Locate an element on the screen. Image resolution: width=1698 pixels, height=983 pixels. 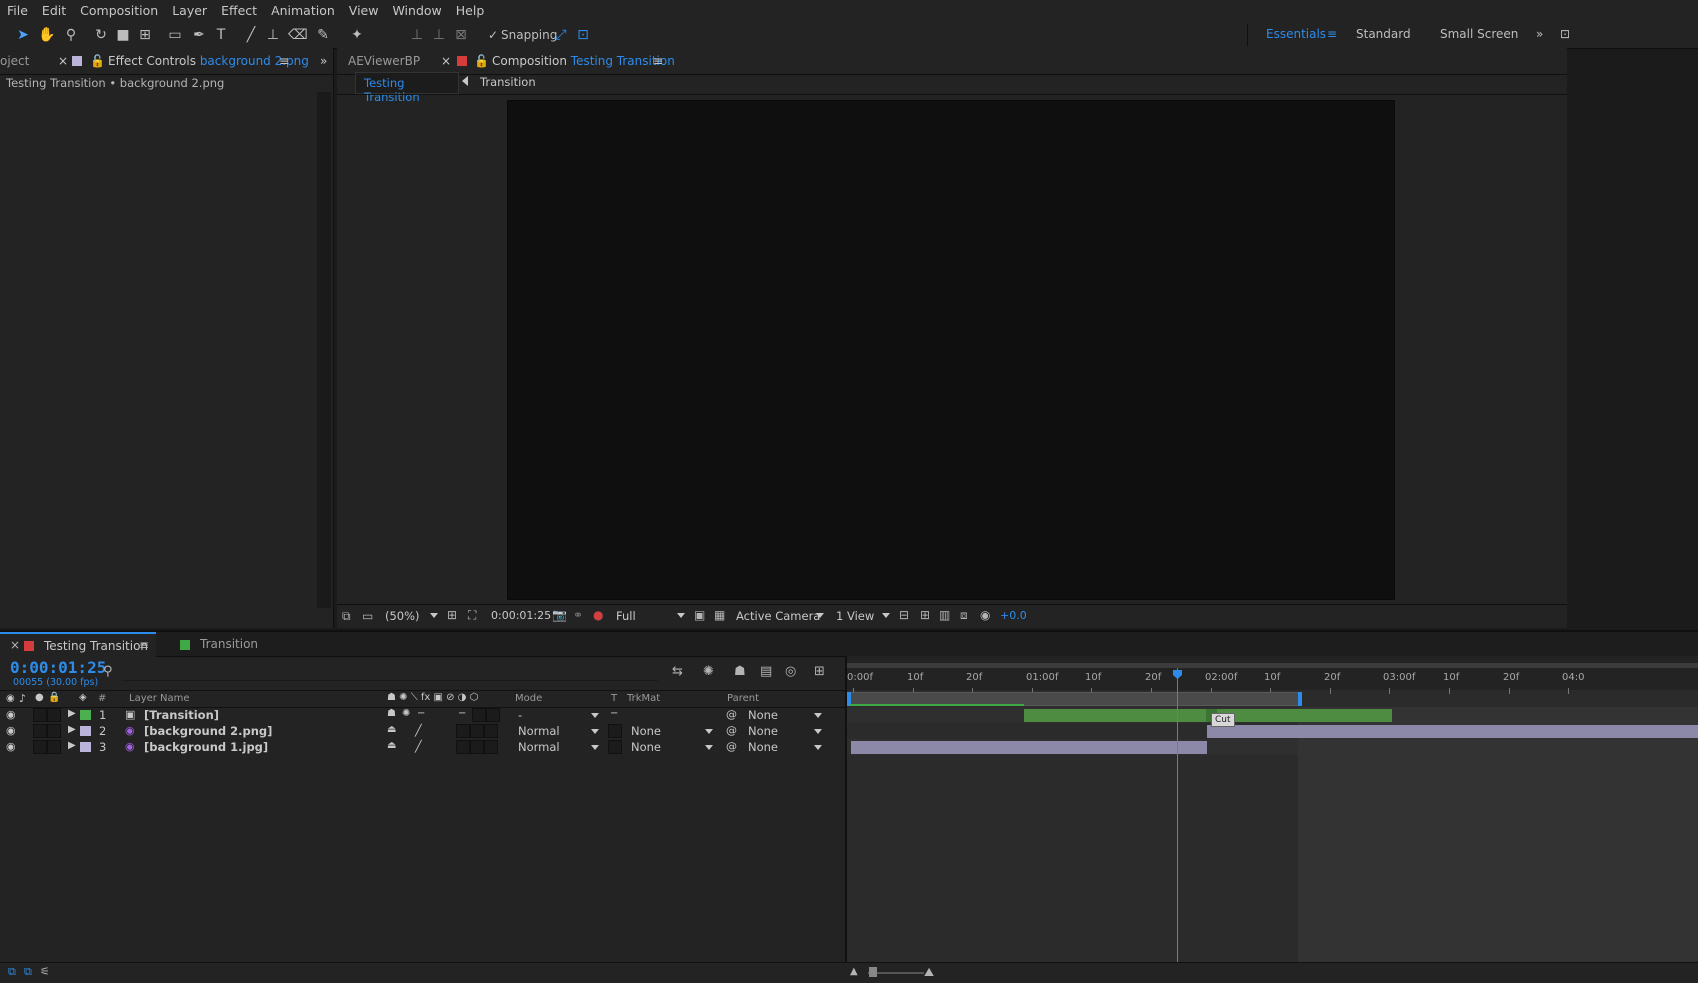
effect-switch is located at coordinates (463, 747).